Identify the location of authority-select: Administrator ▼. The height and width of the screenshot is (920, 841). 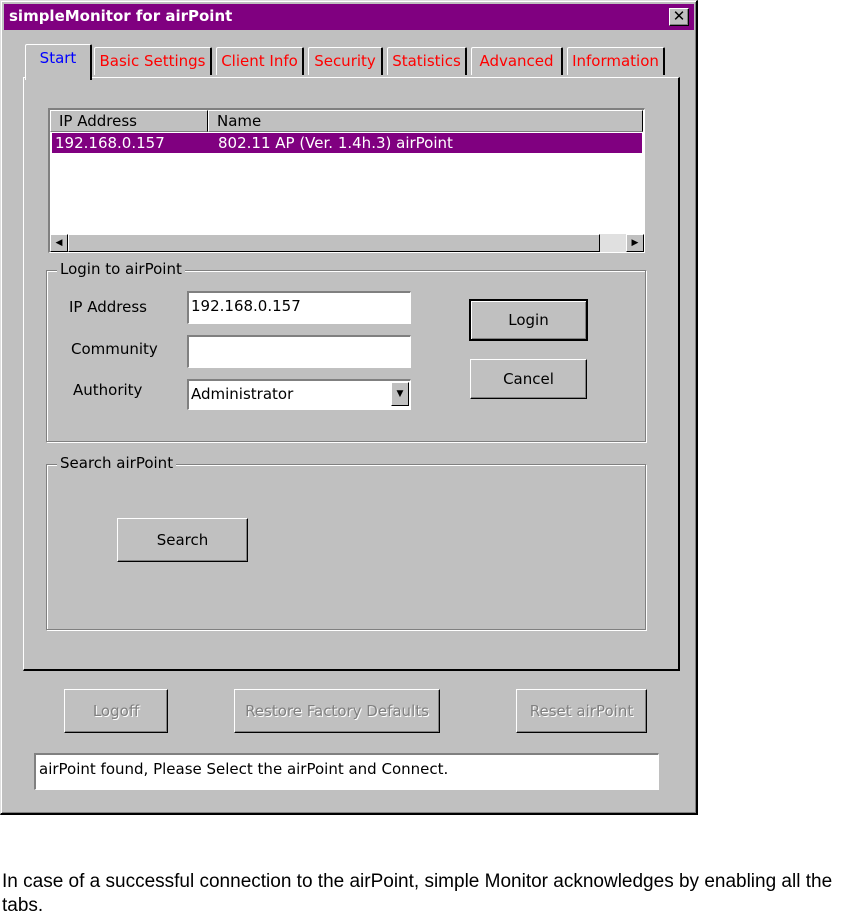
(299, 394).